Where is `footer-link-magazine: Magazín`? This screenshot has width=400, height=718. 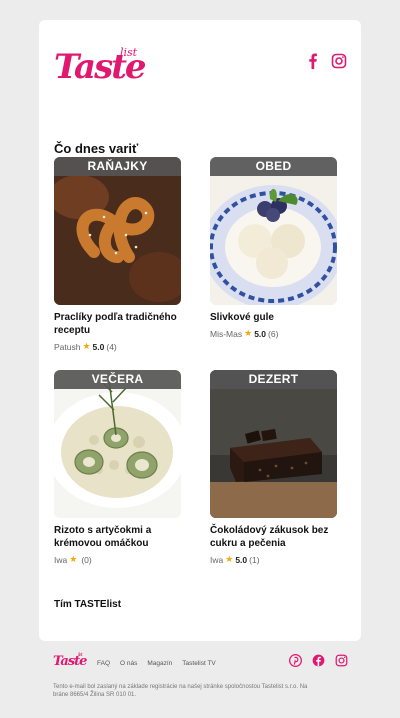
footer-link-magazine: Magazín is located at coordinates (159, 663).